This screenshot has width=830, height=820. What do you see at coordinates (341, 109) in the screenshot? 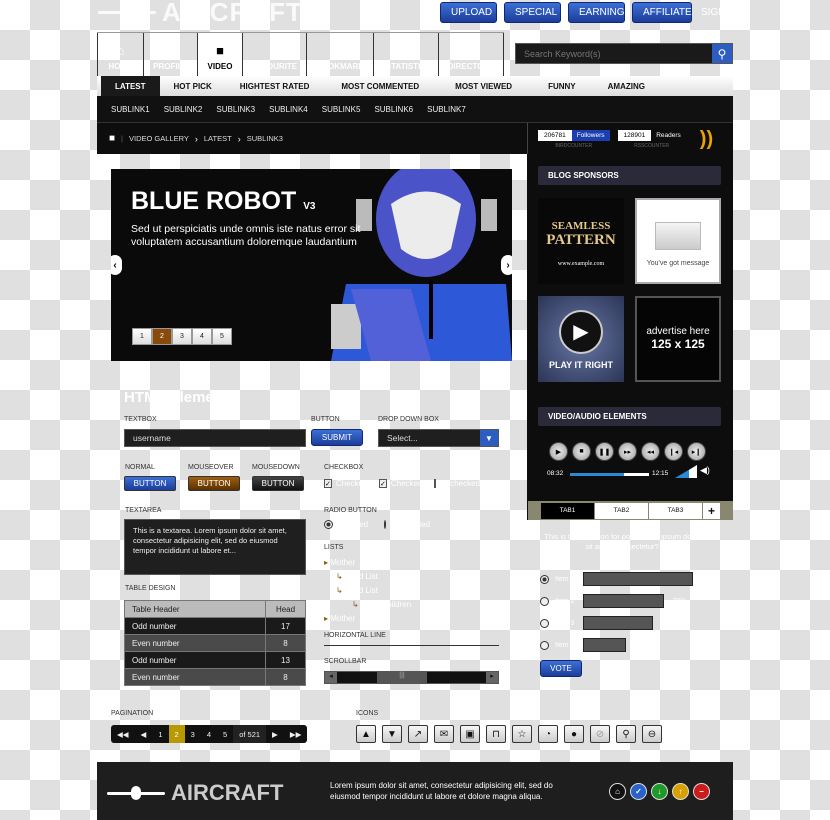
I see `sublink-5: SUBLINK5` at bounding box center [341, 109].